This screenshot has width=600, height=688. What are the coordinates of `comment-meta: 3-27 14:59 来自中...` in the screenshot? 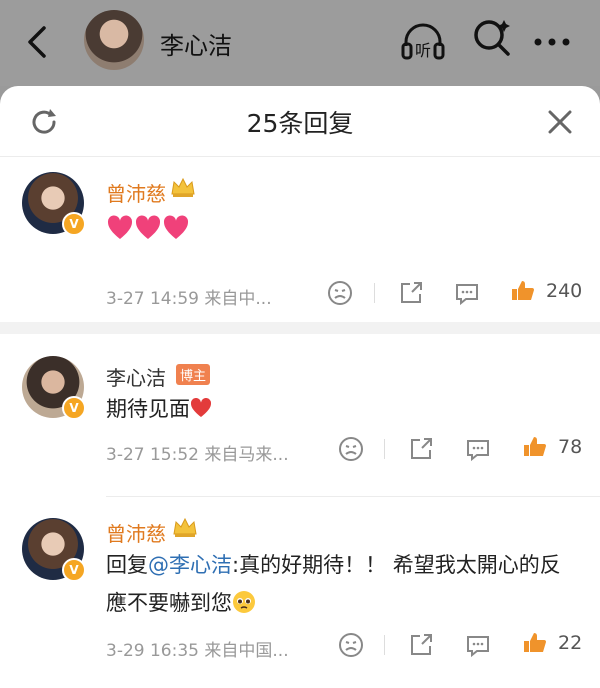 It's located at (189, 299).